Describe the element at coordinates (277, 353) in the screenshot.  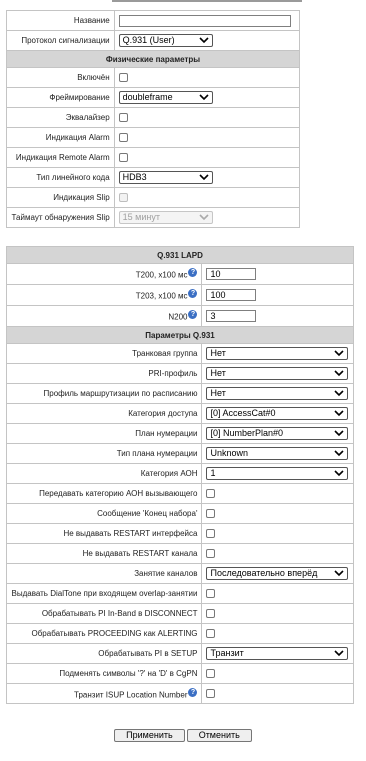
I see `trunk-group-select: Нет` at that location.